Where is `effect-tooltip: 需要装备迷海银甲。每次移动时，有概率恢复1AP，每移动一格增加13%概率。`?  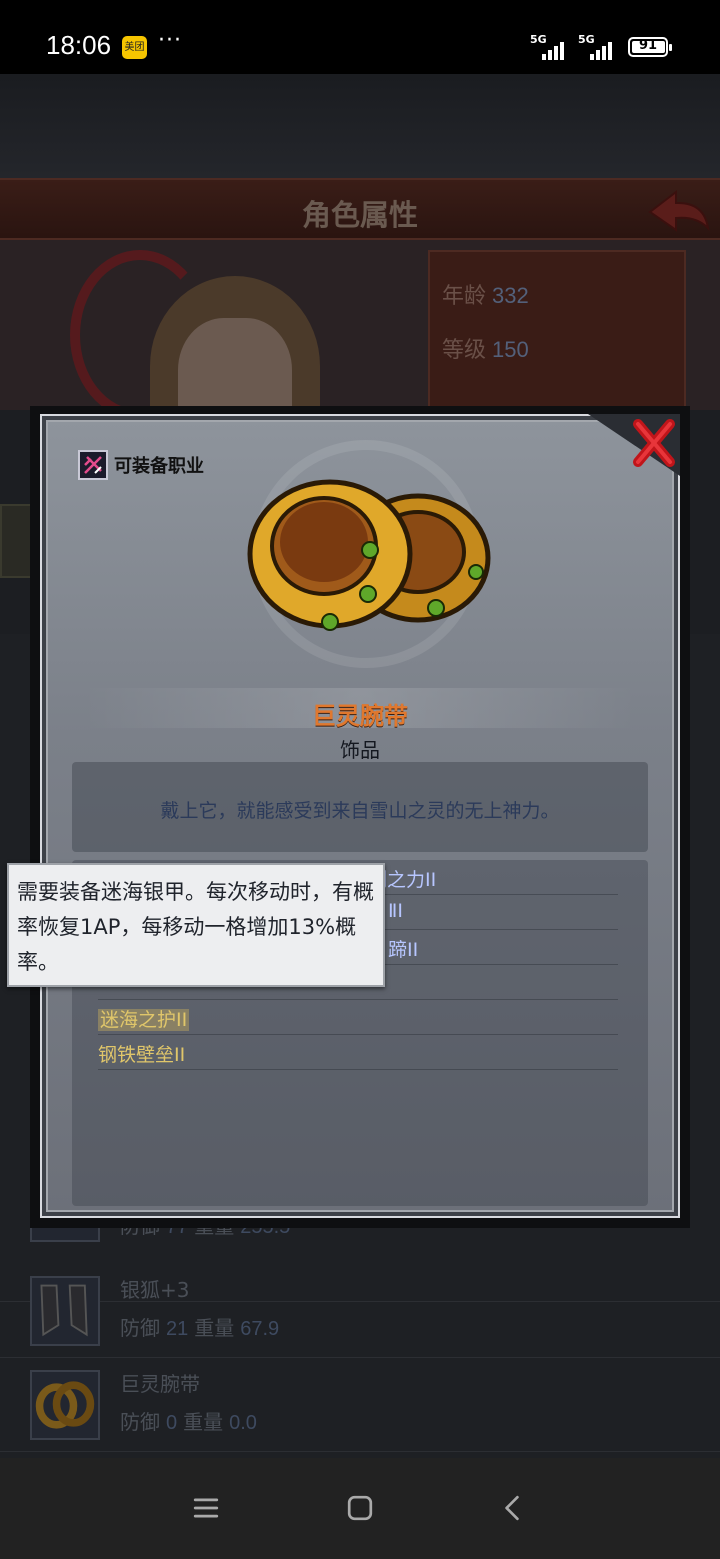
effect-tooltip: 需要装备迷海银甲。每次移动时，有概率恢复1AP，每移动一格增加13%概率。 is located at coordinates (196, 925).